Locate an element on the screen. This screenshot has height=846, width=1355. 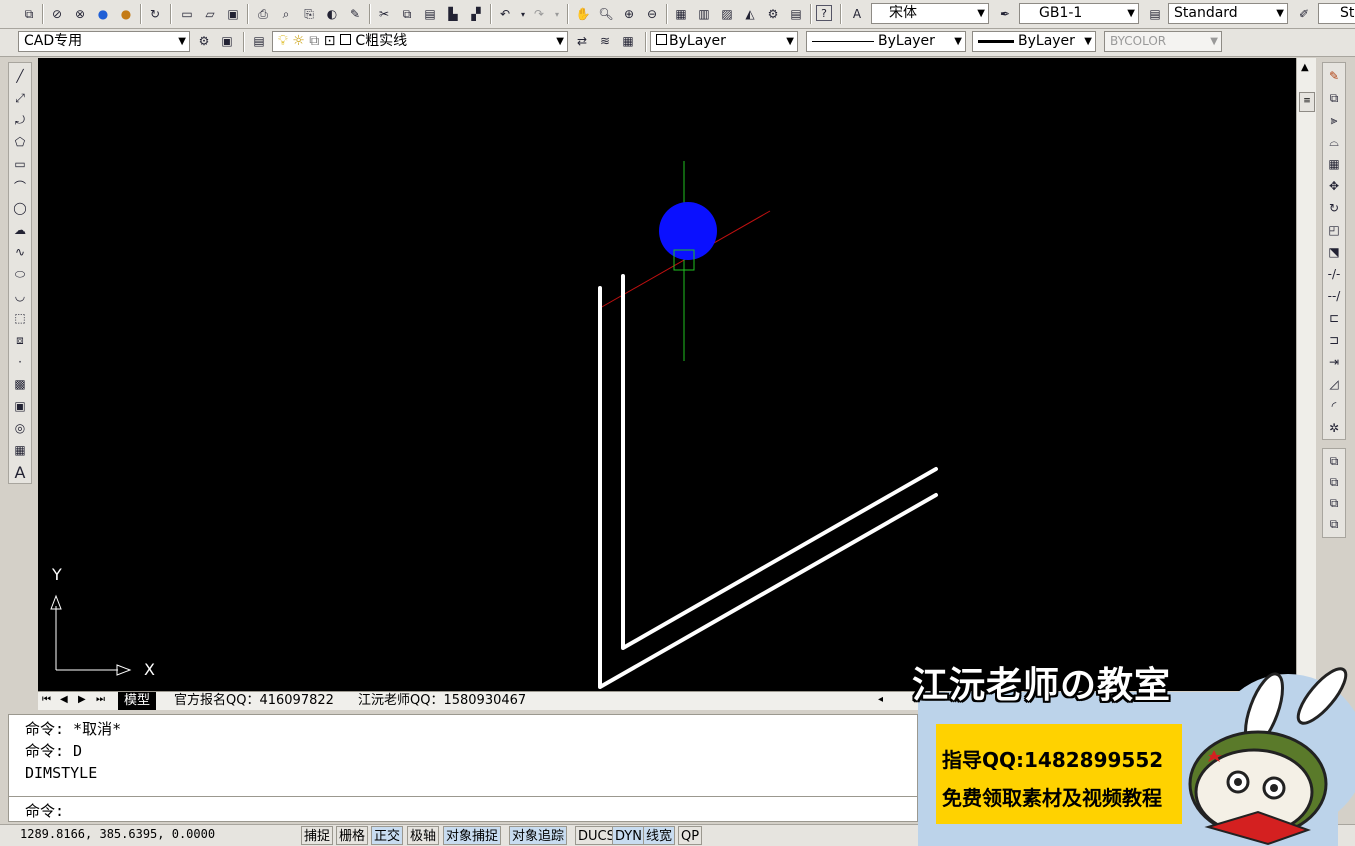
save-icon: ▣ is located at coordinates (233, 14).